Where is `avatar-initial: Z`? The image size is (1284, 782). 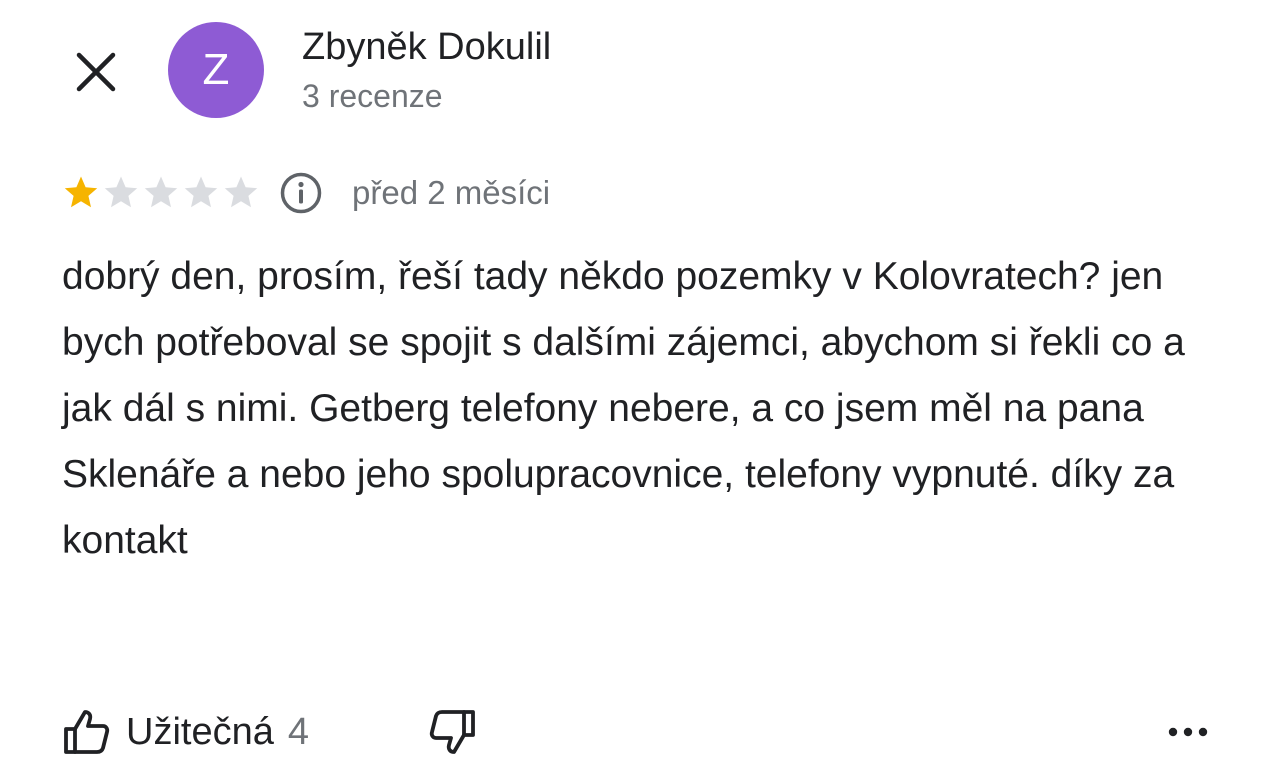
avatar-initial: Z is located at coordinates (216, 69).